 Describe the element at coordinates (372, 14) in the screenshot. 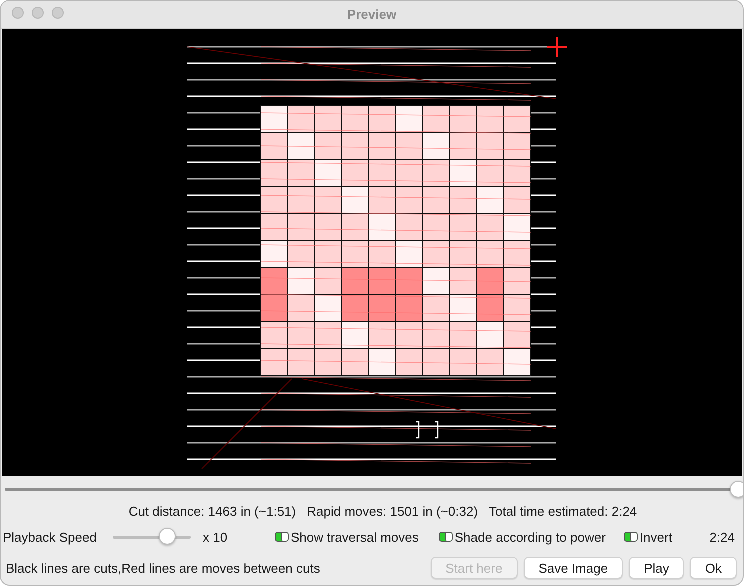

I see `window-title: Preview` at that location.